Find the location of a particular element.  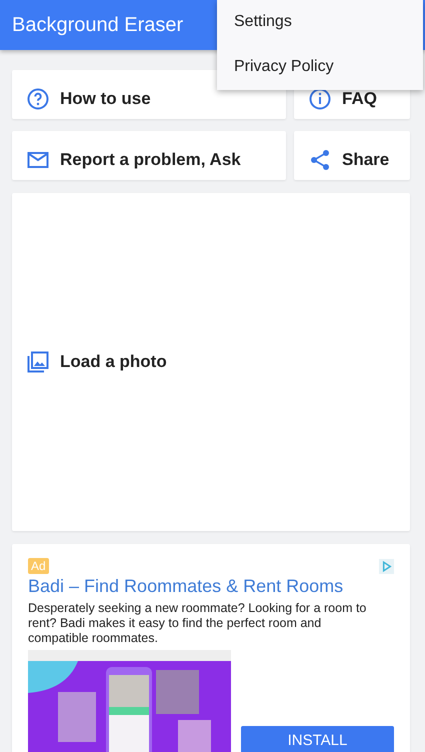

app-title: Background Eraser is located at coordinates (98, 25).